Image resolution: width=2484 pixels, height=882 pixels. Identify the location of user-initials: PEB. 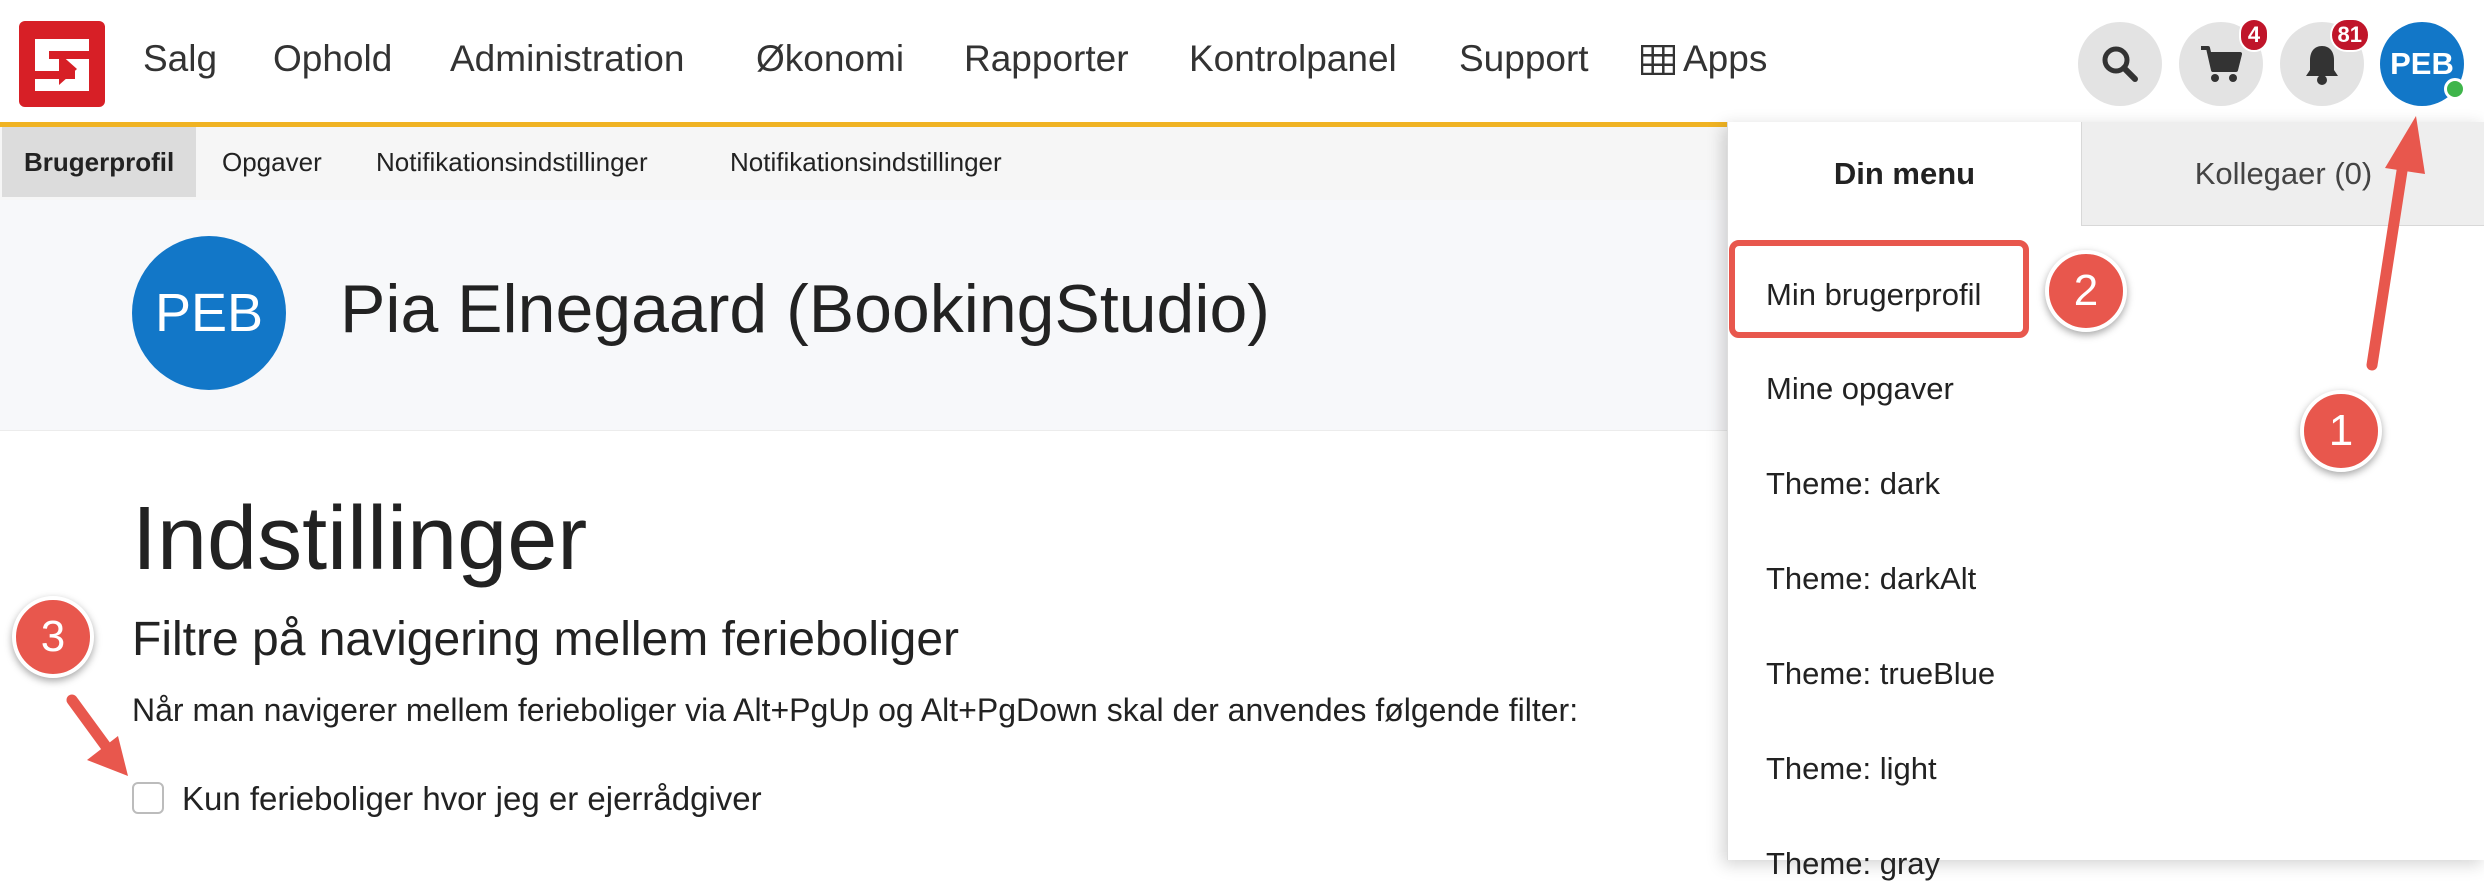
(2422, 63).